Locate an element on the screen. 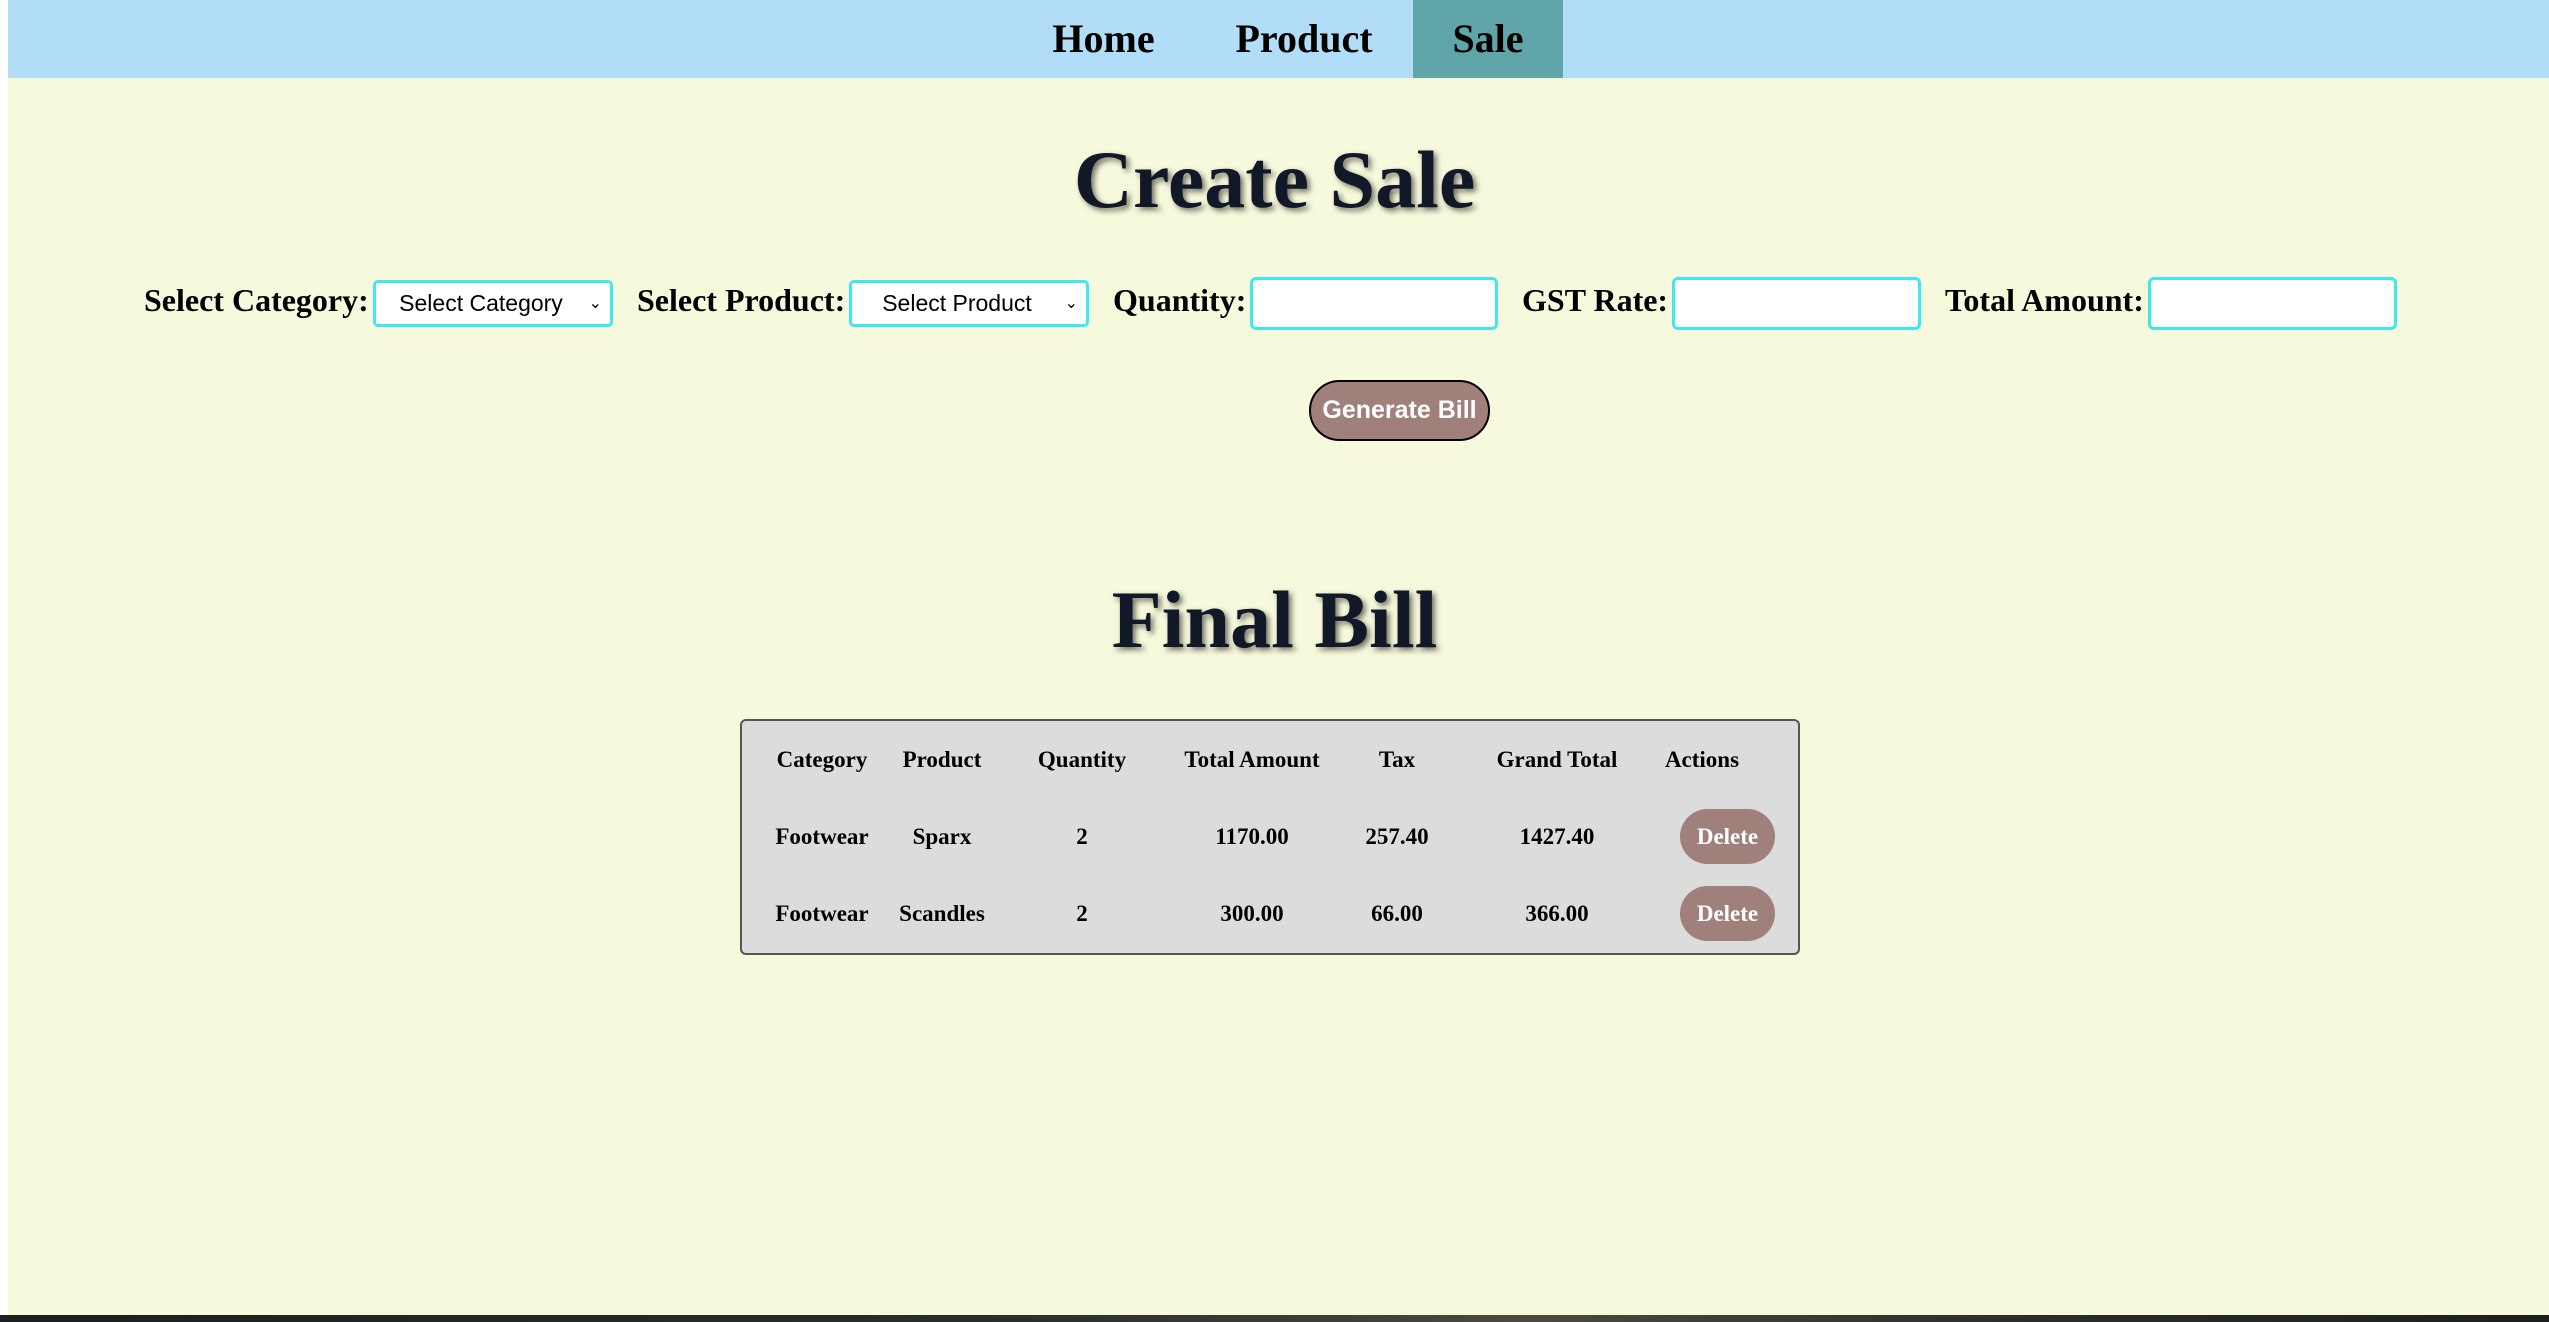 The height and width of the screenshot is (1322, 2549). quantity-label: Quantity: is located at coordinates (1180, 300).